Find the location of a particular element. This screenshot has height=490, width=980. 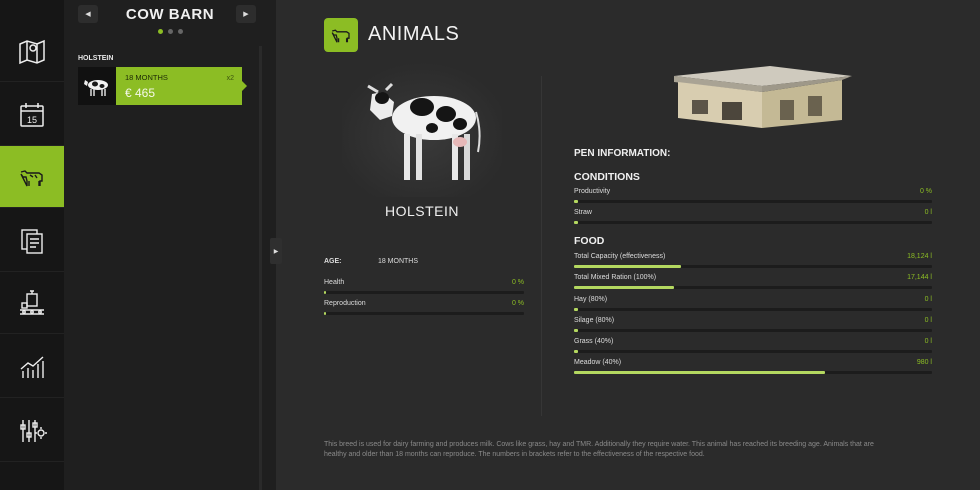

meadow-stat: Meadow (40%) 980 l is located at coordinates (753, 366).